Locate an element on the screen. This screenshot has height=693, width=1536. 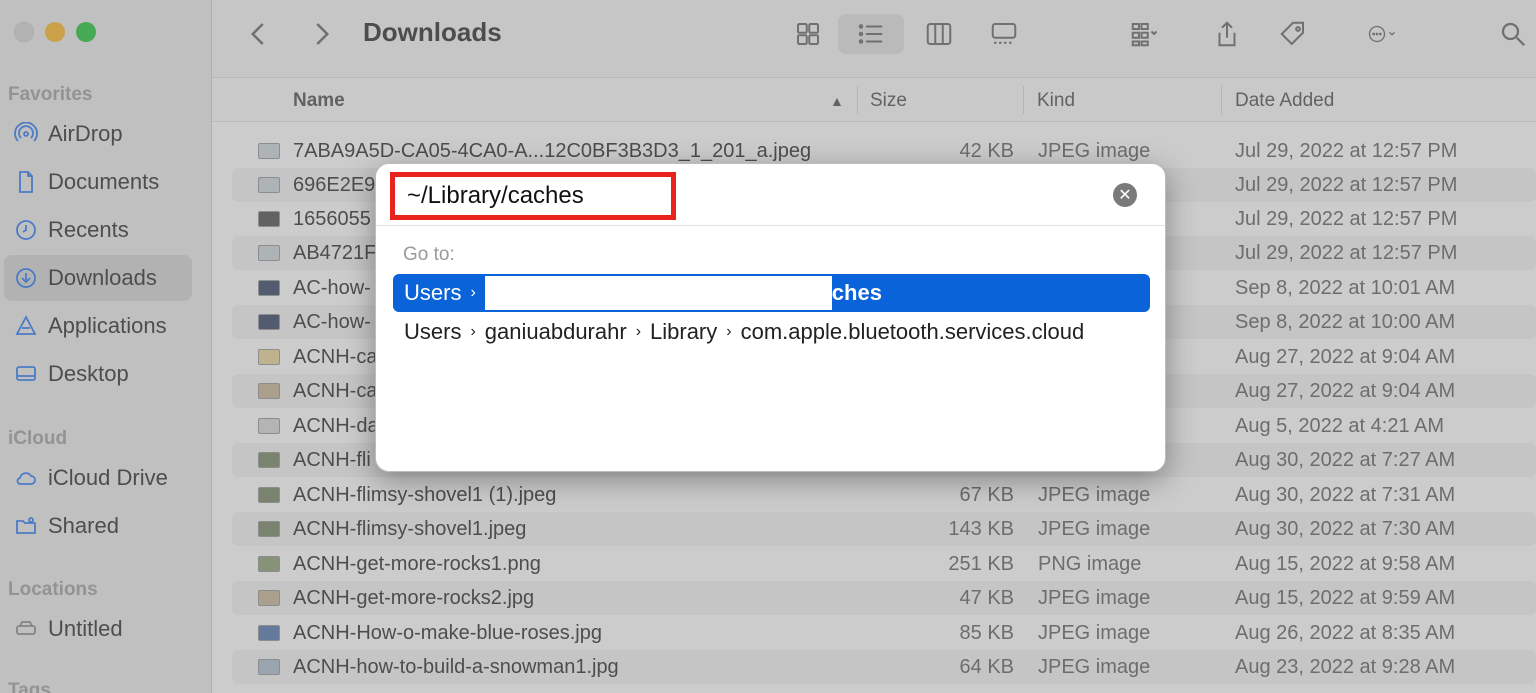
suggestion-item-selected: Users › ches is located at coordinates (771, 293).